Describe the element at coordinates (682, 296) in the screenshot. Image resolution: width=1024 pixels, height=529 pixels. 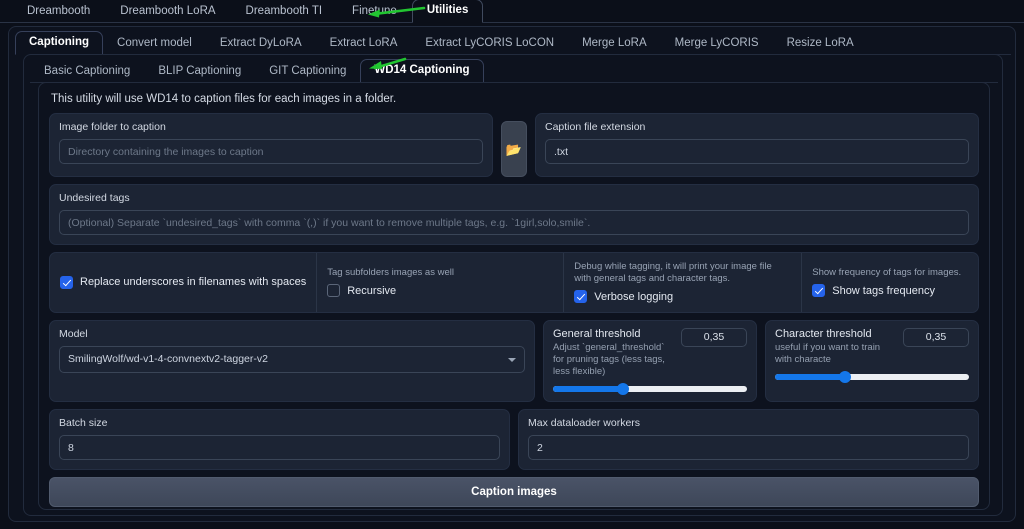
I see `verbose-logging-checkbox: Verbose logging` at that location.